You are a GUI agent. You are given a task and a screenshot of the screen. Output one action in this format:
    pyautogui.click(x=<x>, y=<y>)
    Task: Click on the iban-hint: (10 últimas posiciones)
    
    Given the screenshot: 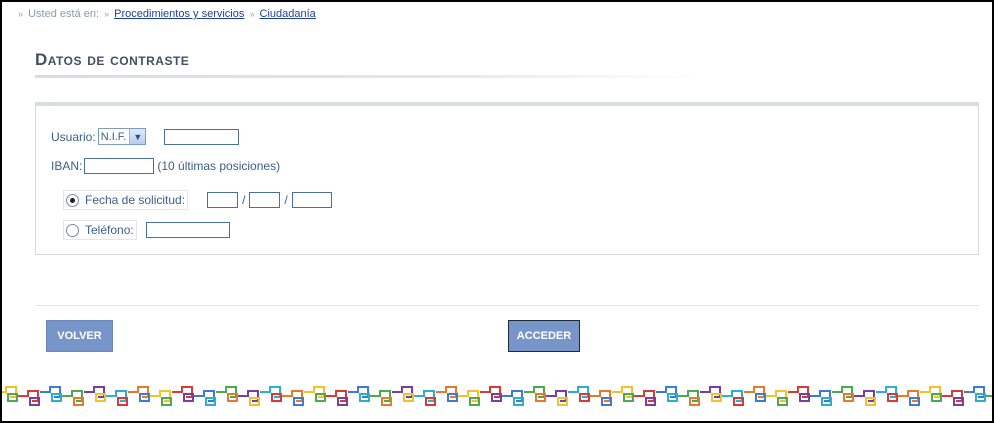 What is the action you would take?
    pyautogui.click(x=219, y=166)
    